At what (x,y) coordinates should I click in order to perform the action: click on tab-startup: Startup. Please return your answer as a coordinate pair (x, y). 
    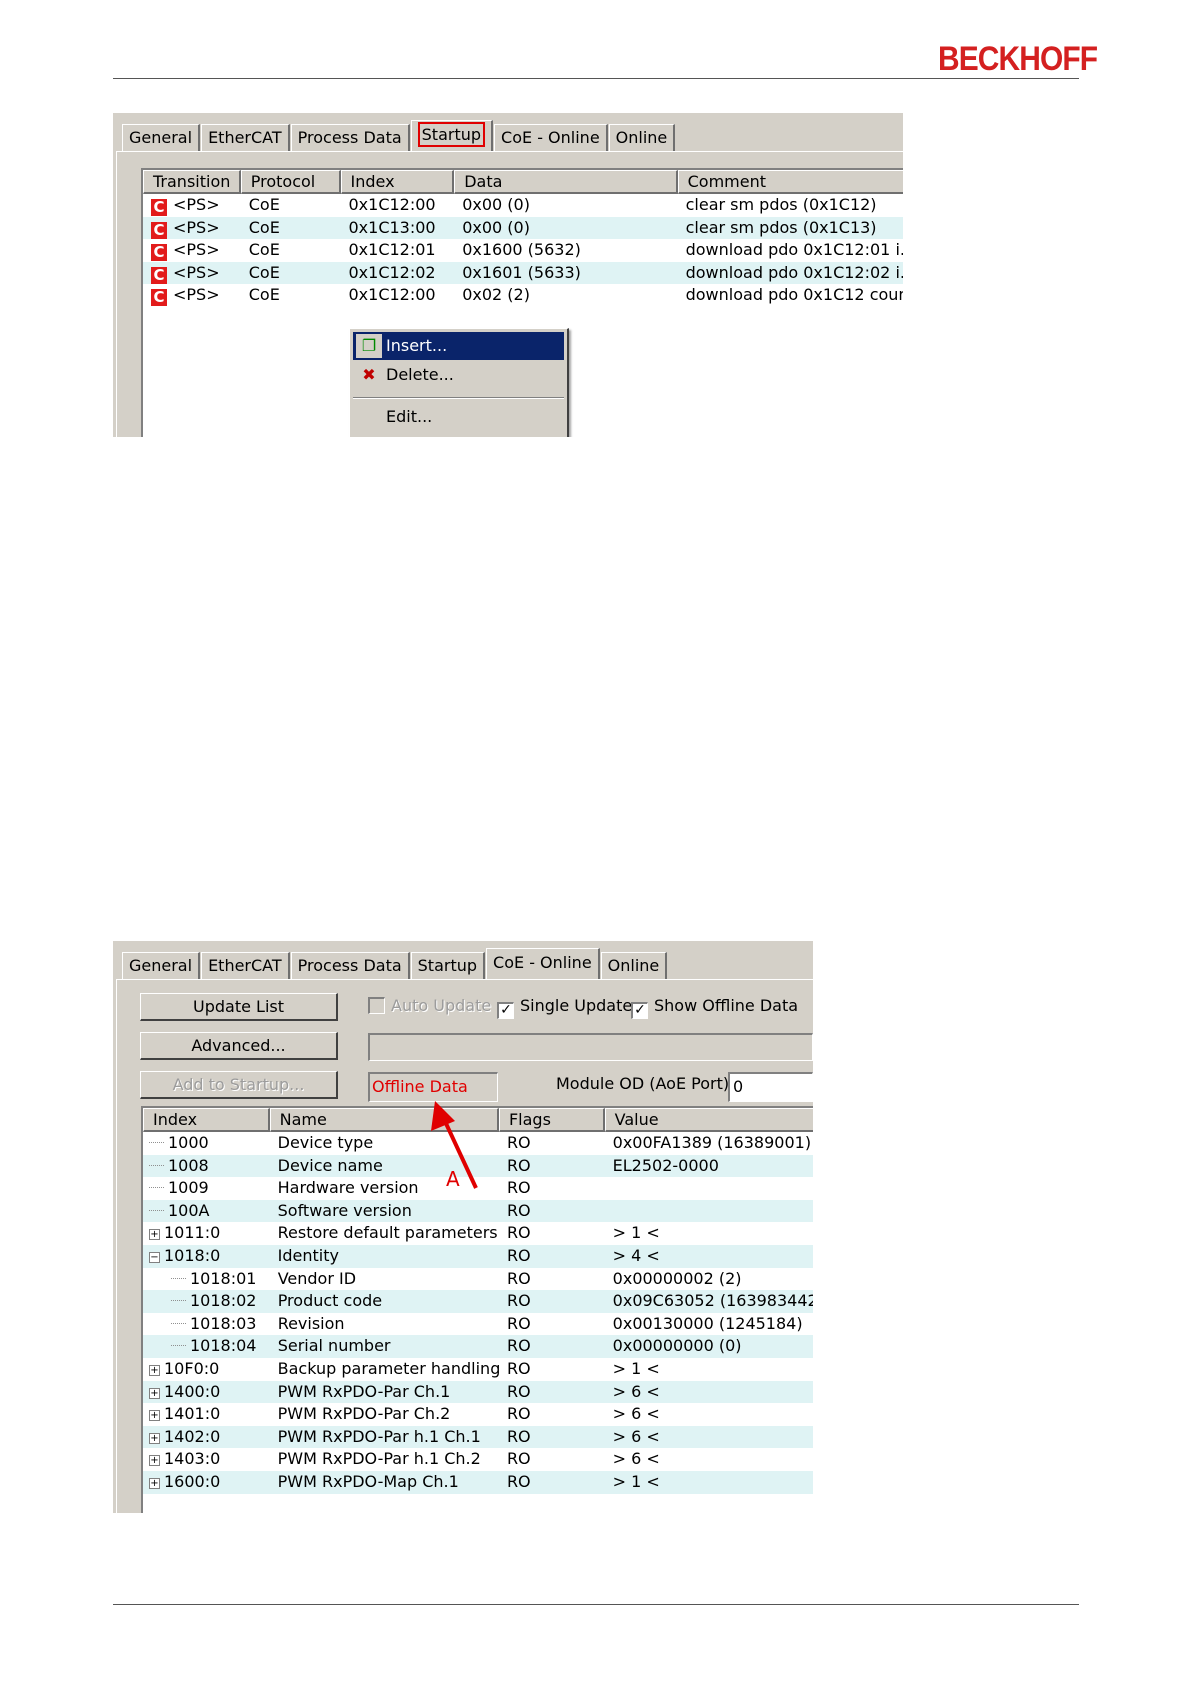
    Looking at the image, I should click on (452, 136).